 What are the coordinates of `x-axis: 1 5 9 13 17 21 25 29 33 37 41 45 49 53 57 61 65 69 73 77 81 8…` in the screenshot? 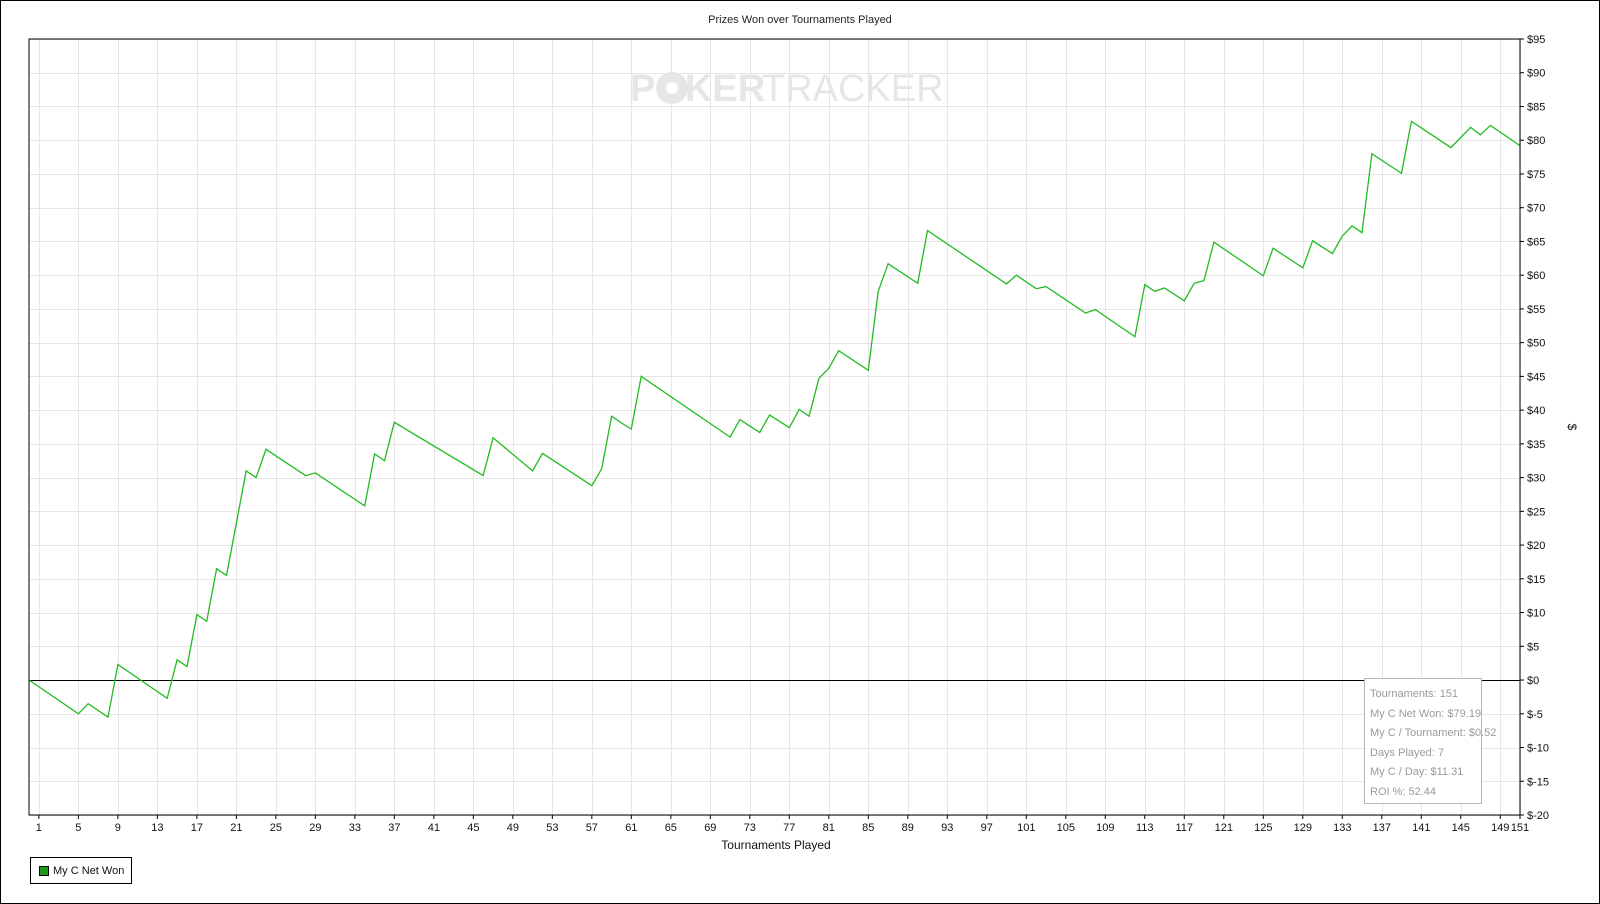 It's located at (782, 824).